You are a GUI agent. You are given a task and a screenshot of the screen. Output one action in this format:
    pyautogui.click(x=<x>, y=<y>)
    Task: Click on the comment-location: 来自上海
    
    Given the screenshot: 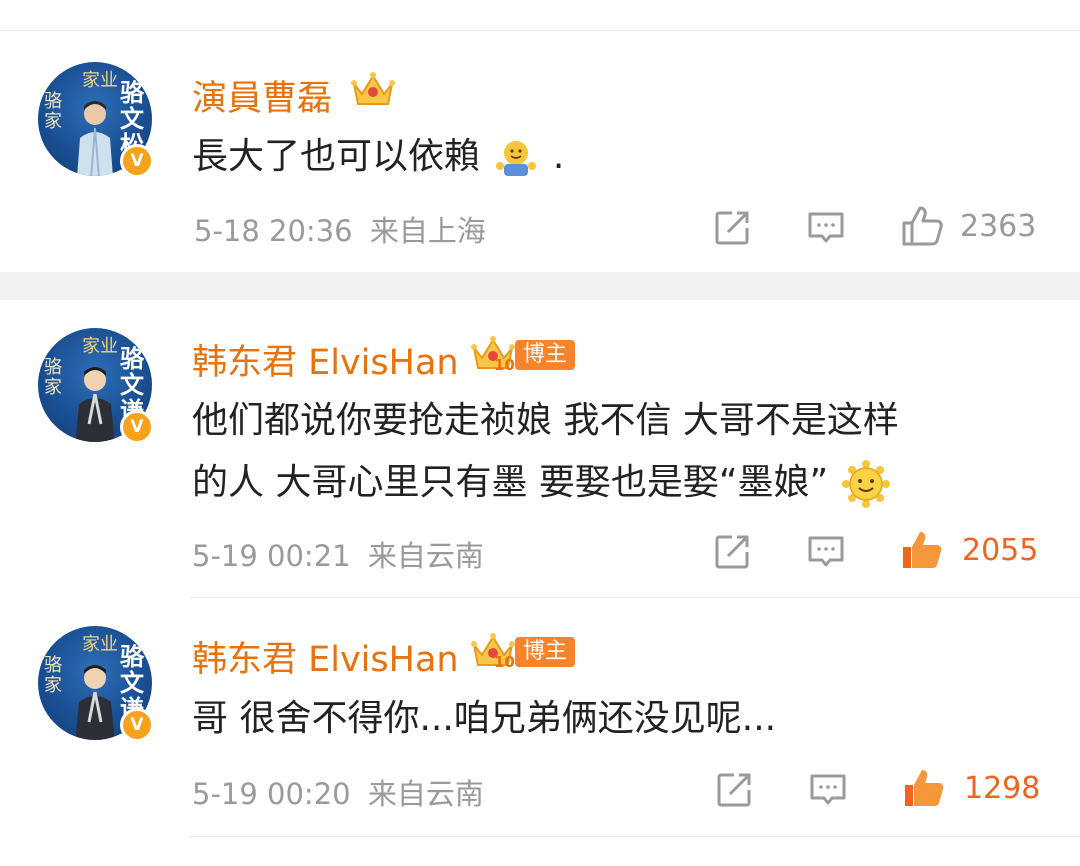 What is the action you would take?
    pyautogui.click(x=427, y=231)
    